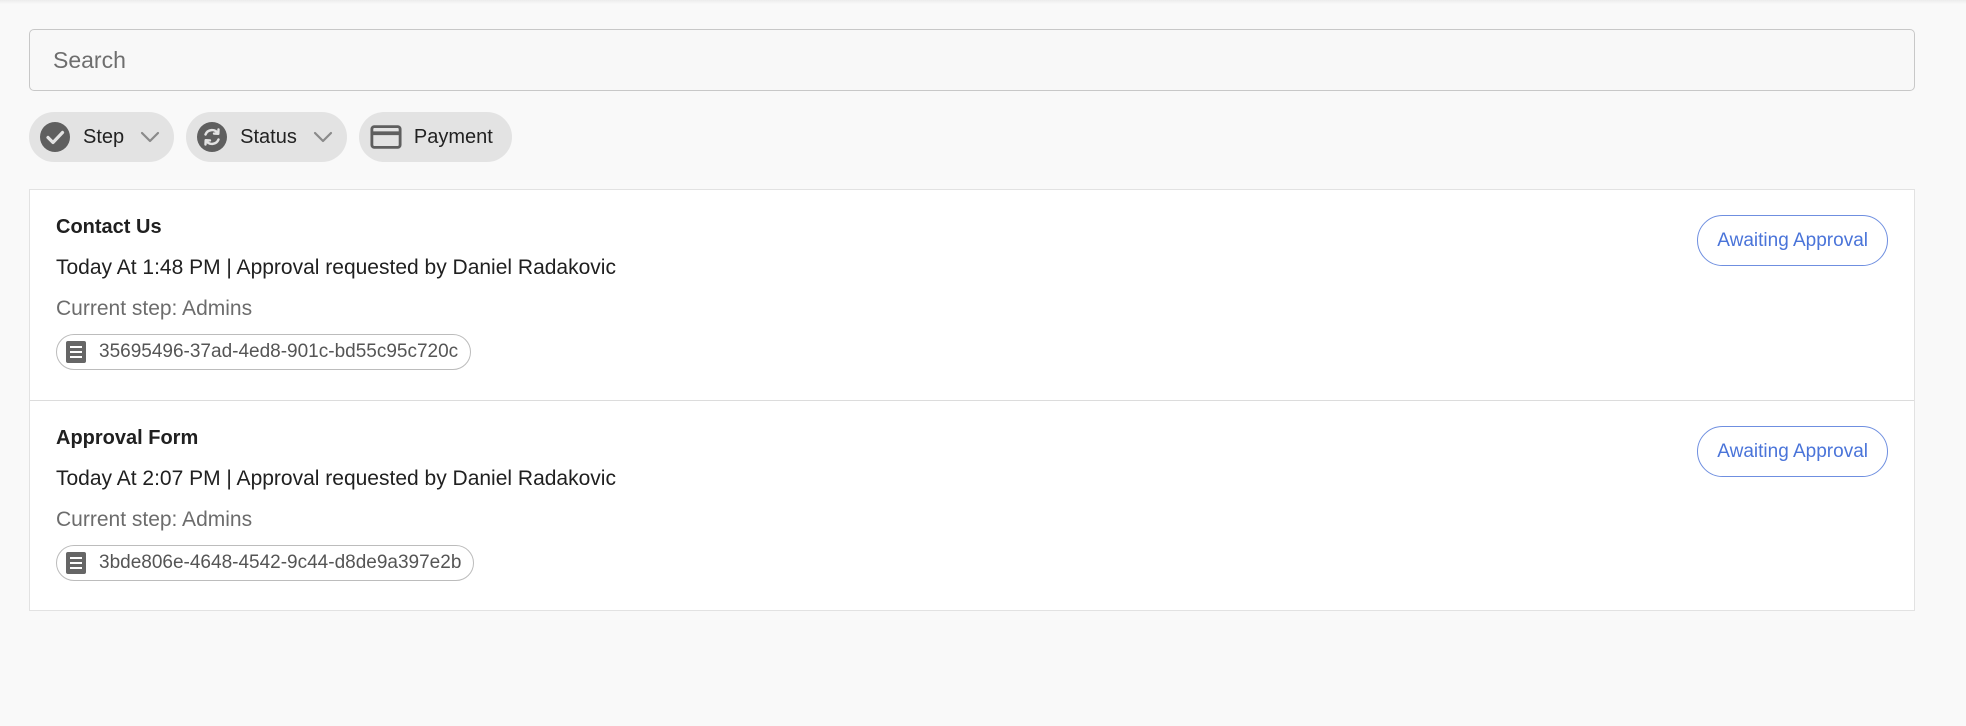 The image size is (1966, 726). I want to click on search-box, so click(972, 60).